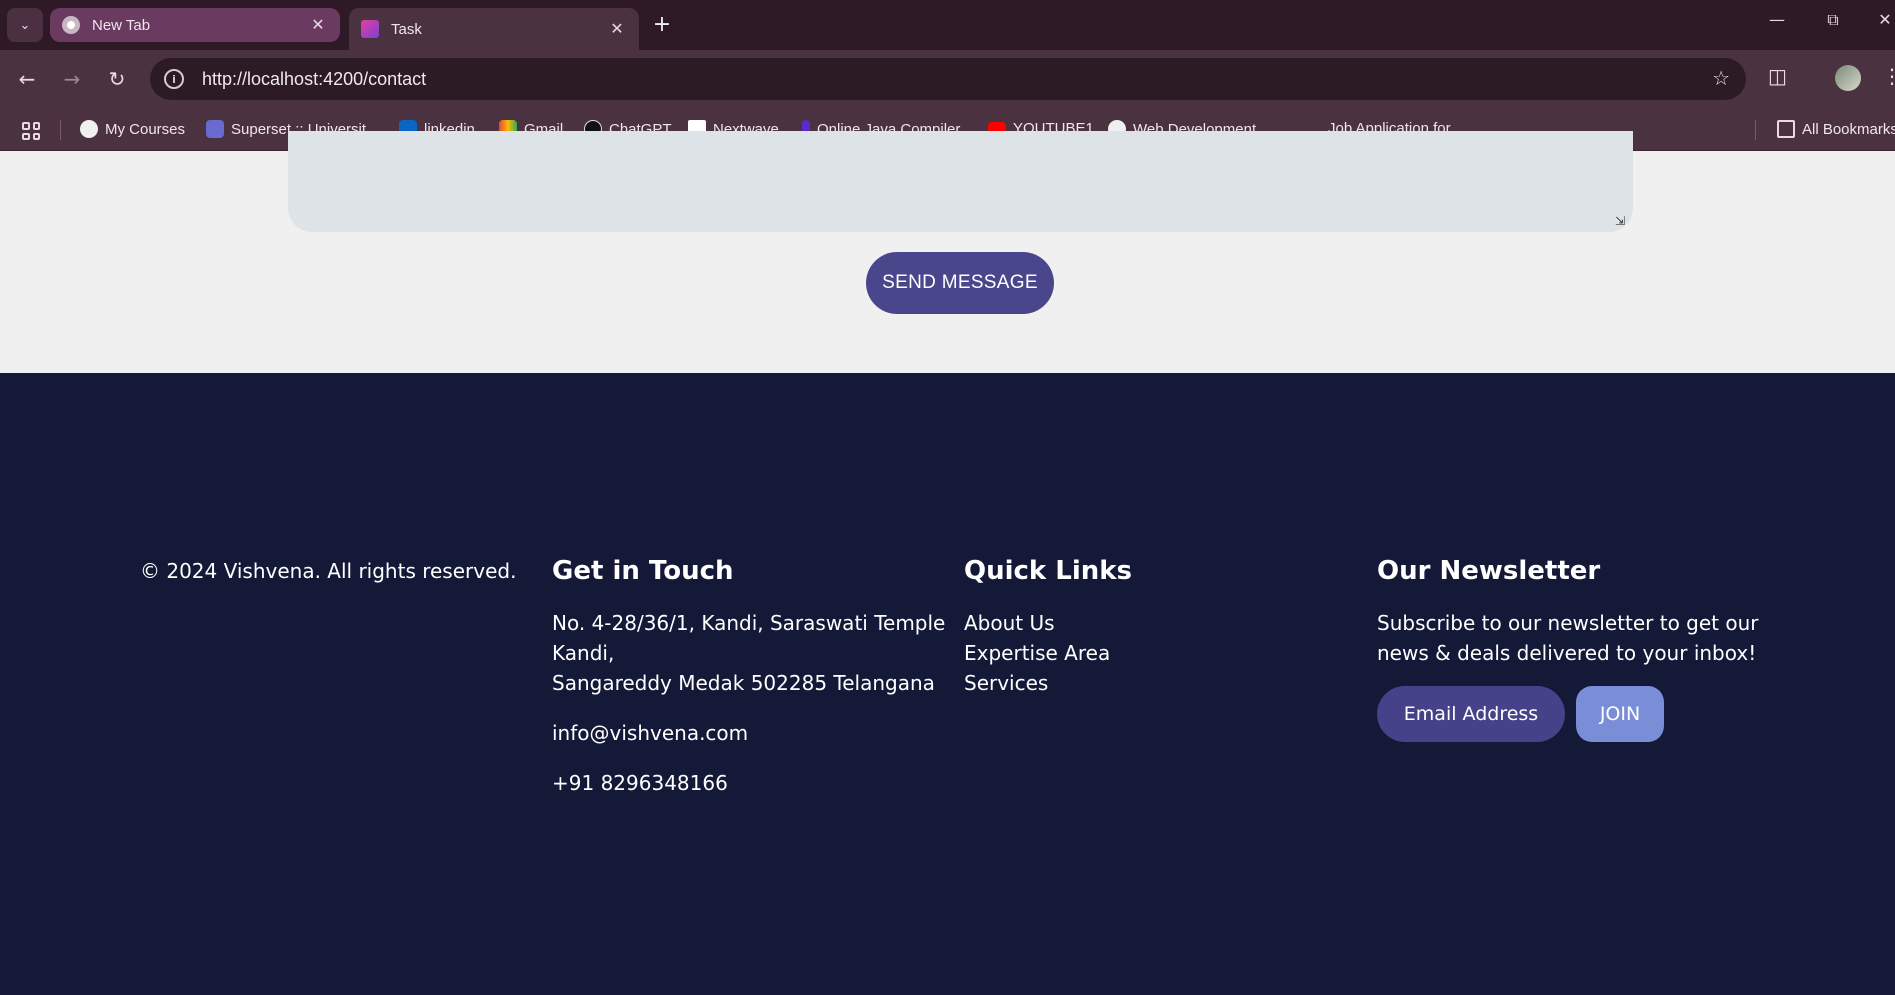 This screenshot has height=995, width=1895. Describe the element at coordinates (1786, 129) in the screenshot. I see `folder-icon` at that location.